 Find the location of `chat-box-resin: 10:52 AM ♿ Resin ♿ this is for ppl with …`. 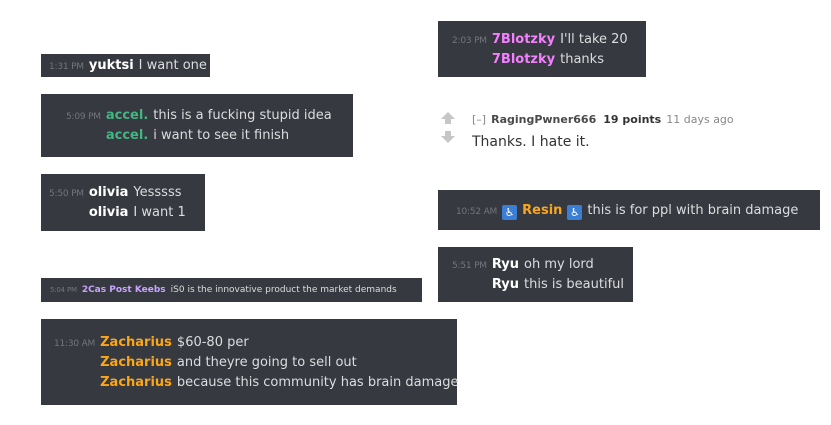

chat-box-resin: 10:52 AM ♿ Resin ♿ this is for ppl with … is located at coordinates (629, 210).